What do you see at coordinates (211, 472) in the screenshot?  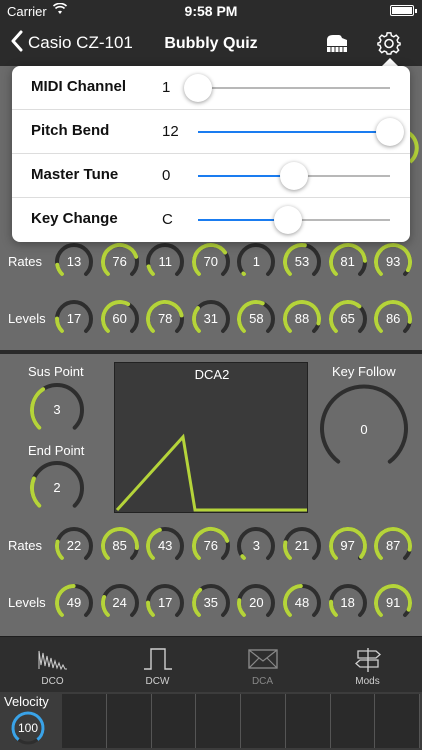 I see `envelope-curve` at bounding box center [211, 472].